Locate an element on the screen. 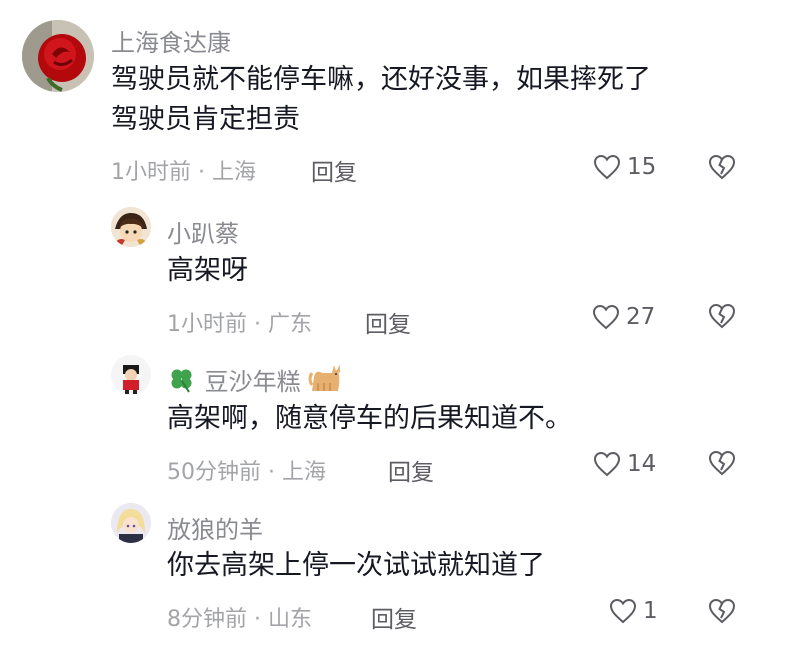 The width and height of the screenshot is (806, 661). comment-text-line: 高架啊，随意停车的后果知道不。 is located at coordinates (369, 418).